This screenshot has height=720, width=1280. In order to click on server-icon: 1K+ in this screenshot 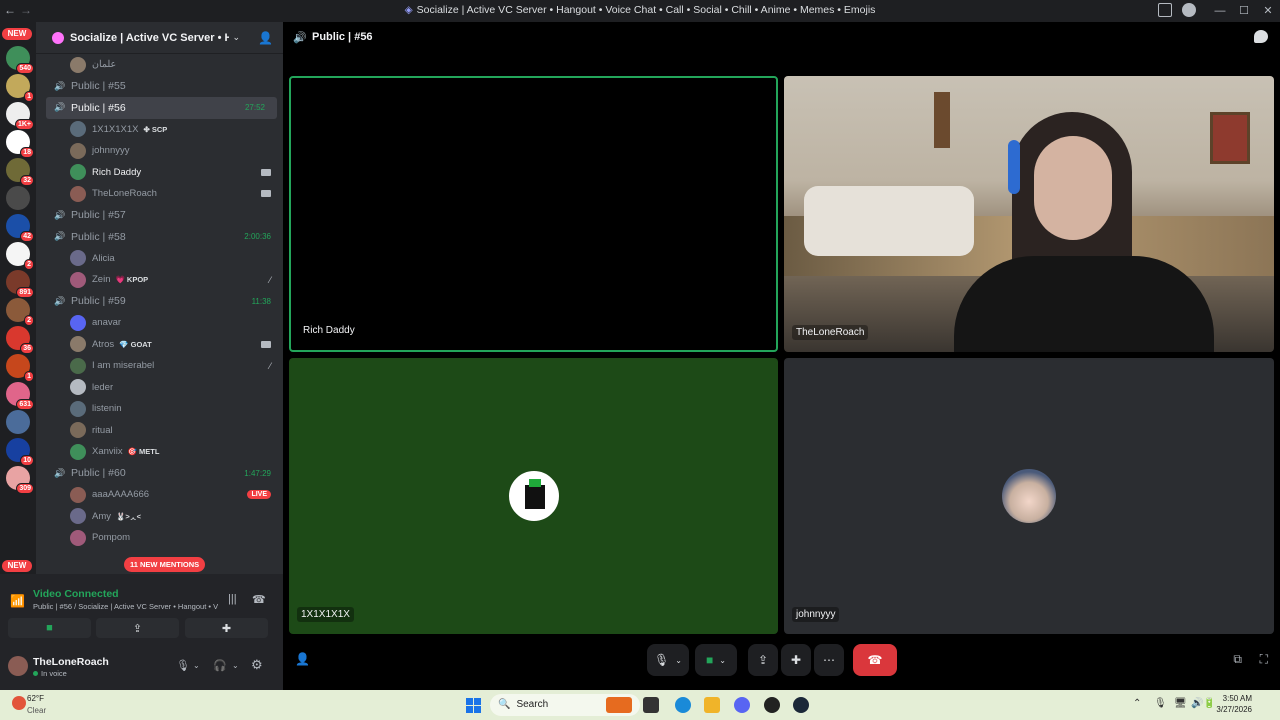, I will do `click(20, 116)`.